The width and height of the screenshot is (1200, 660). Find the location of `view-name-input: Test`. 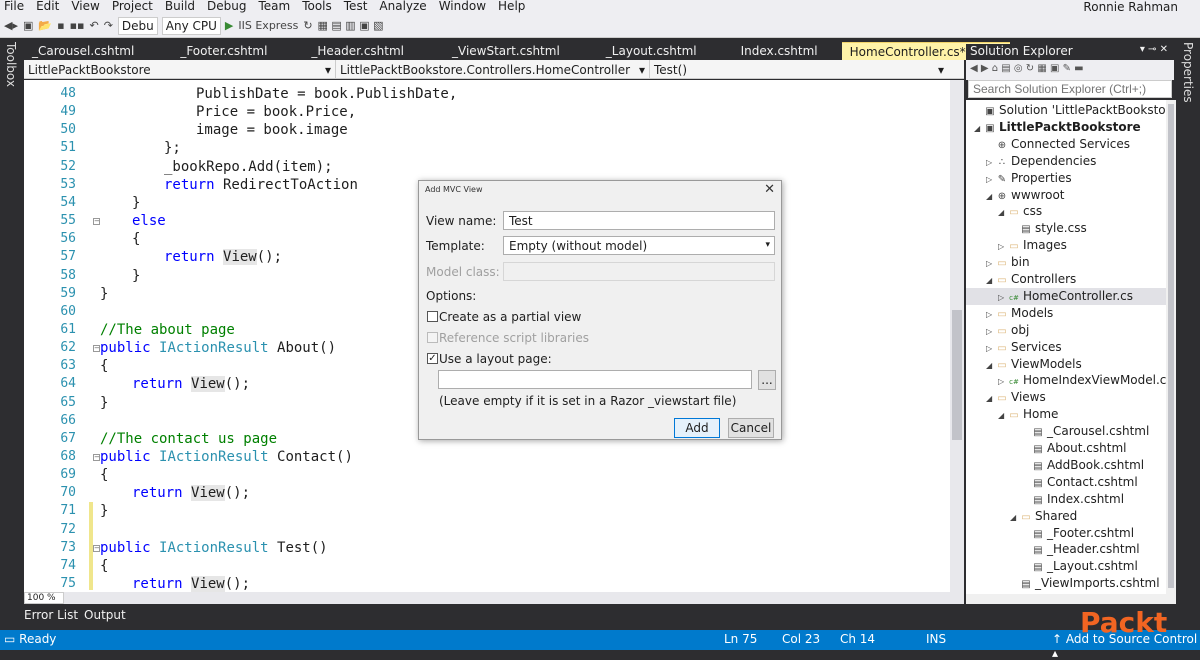

view-name-input: Test is located at coordinates (639, 220).